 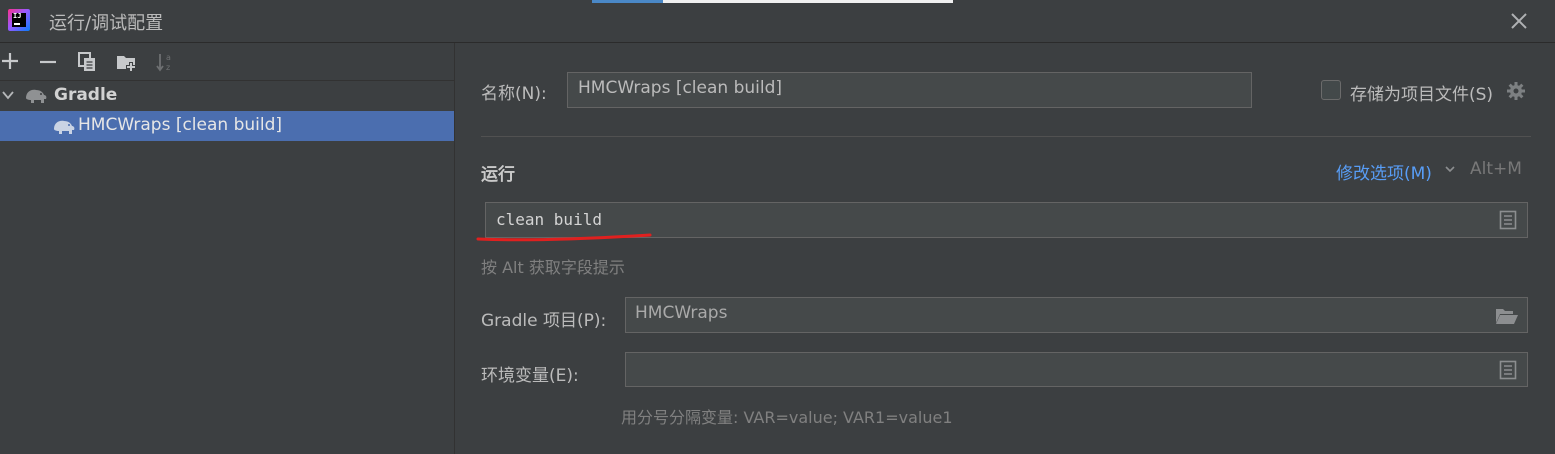 What do you see at coordinates (11, 62) in the screenshot?
I see `plus-icon` at bounding box center [11, 62].